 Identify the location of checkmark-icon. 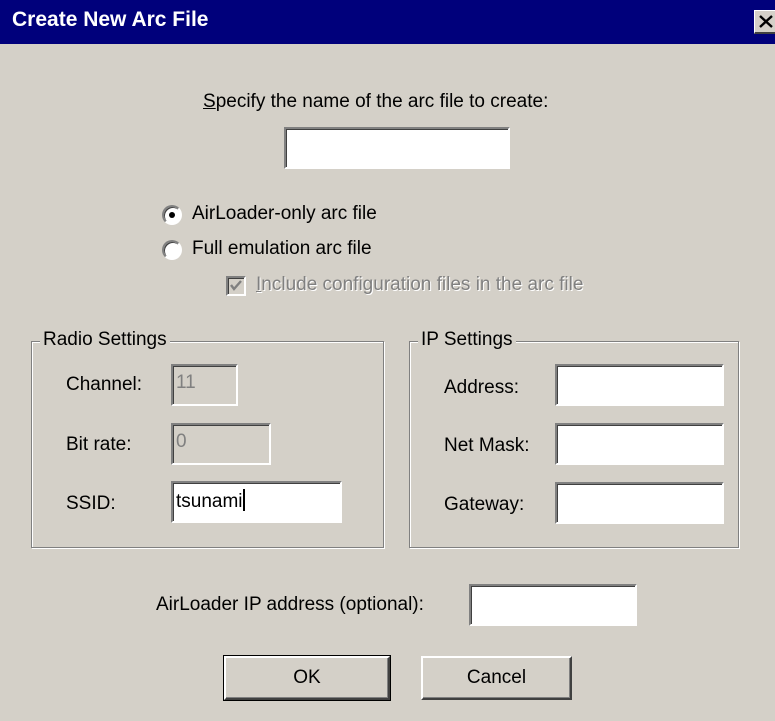
(236, 285).